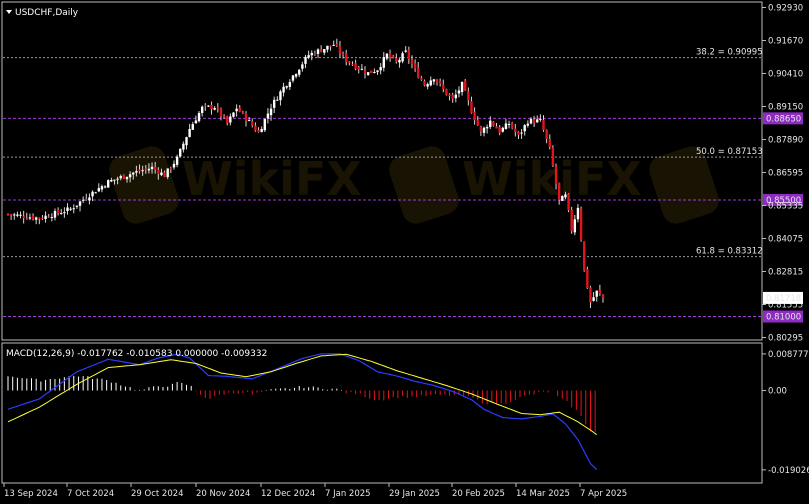 Image resolution: width=809 pixels, height=504 pixels. What do you see at coordinates (478, 494) in the screenshot?
I see `date-tick-label: 20 Feb 2025` at bounding box center [478, 494].